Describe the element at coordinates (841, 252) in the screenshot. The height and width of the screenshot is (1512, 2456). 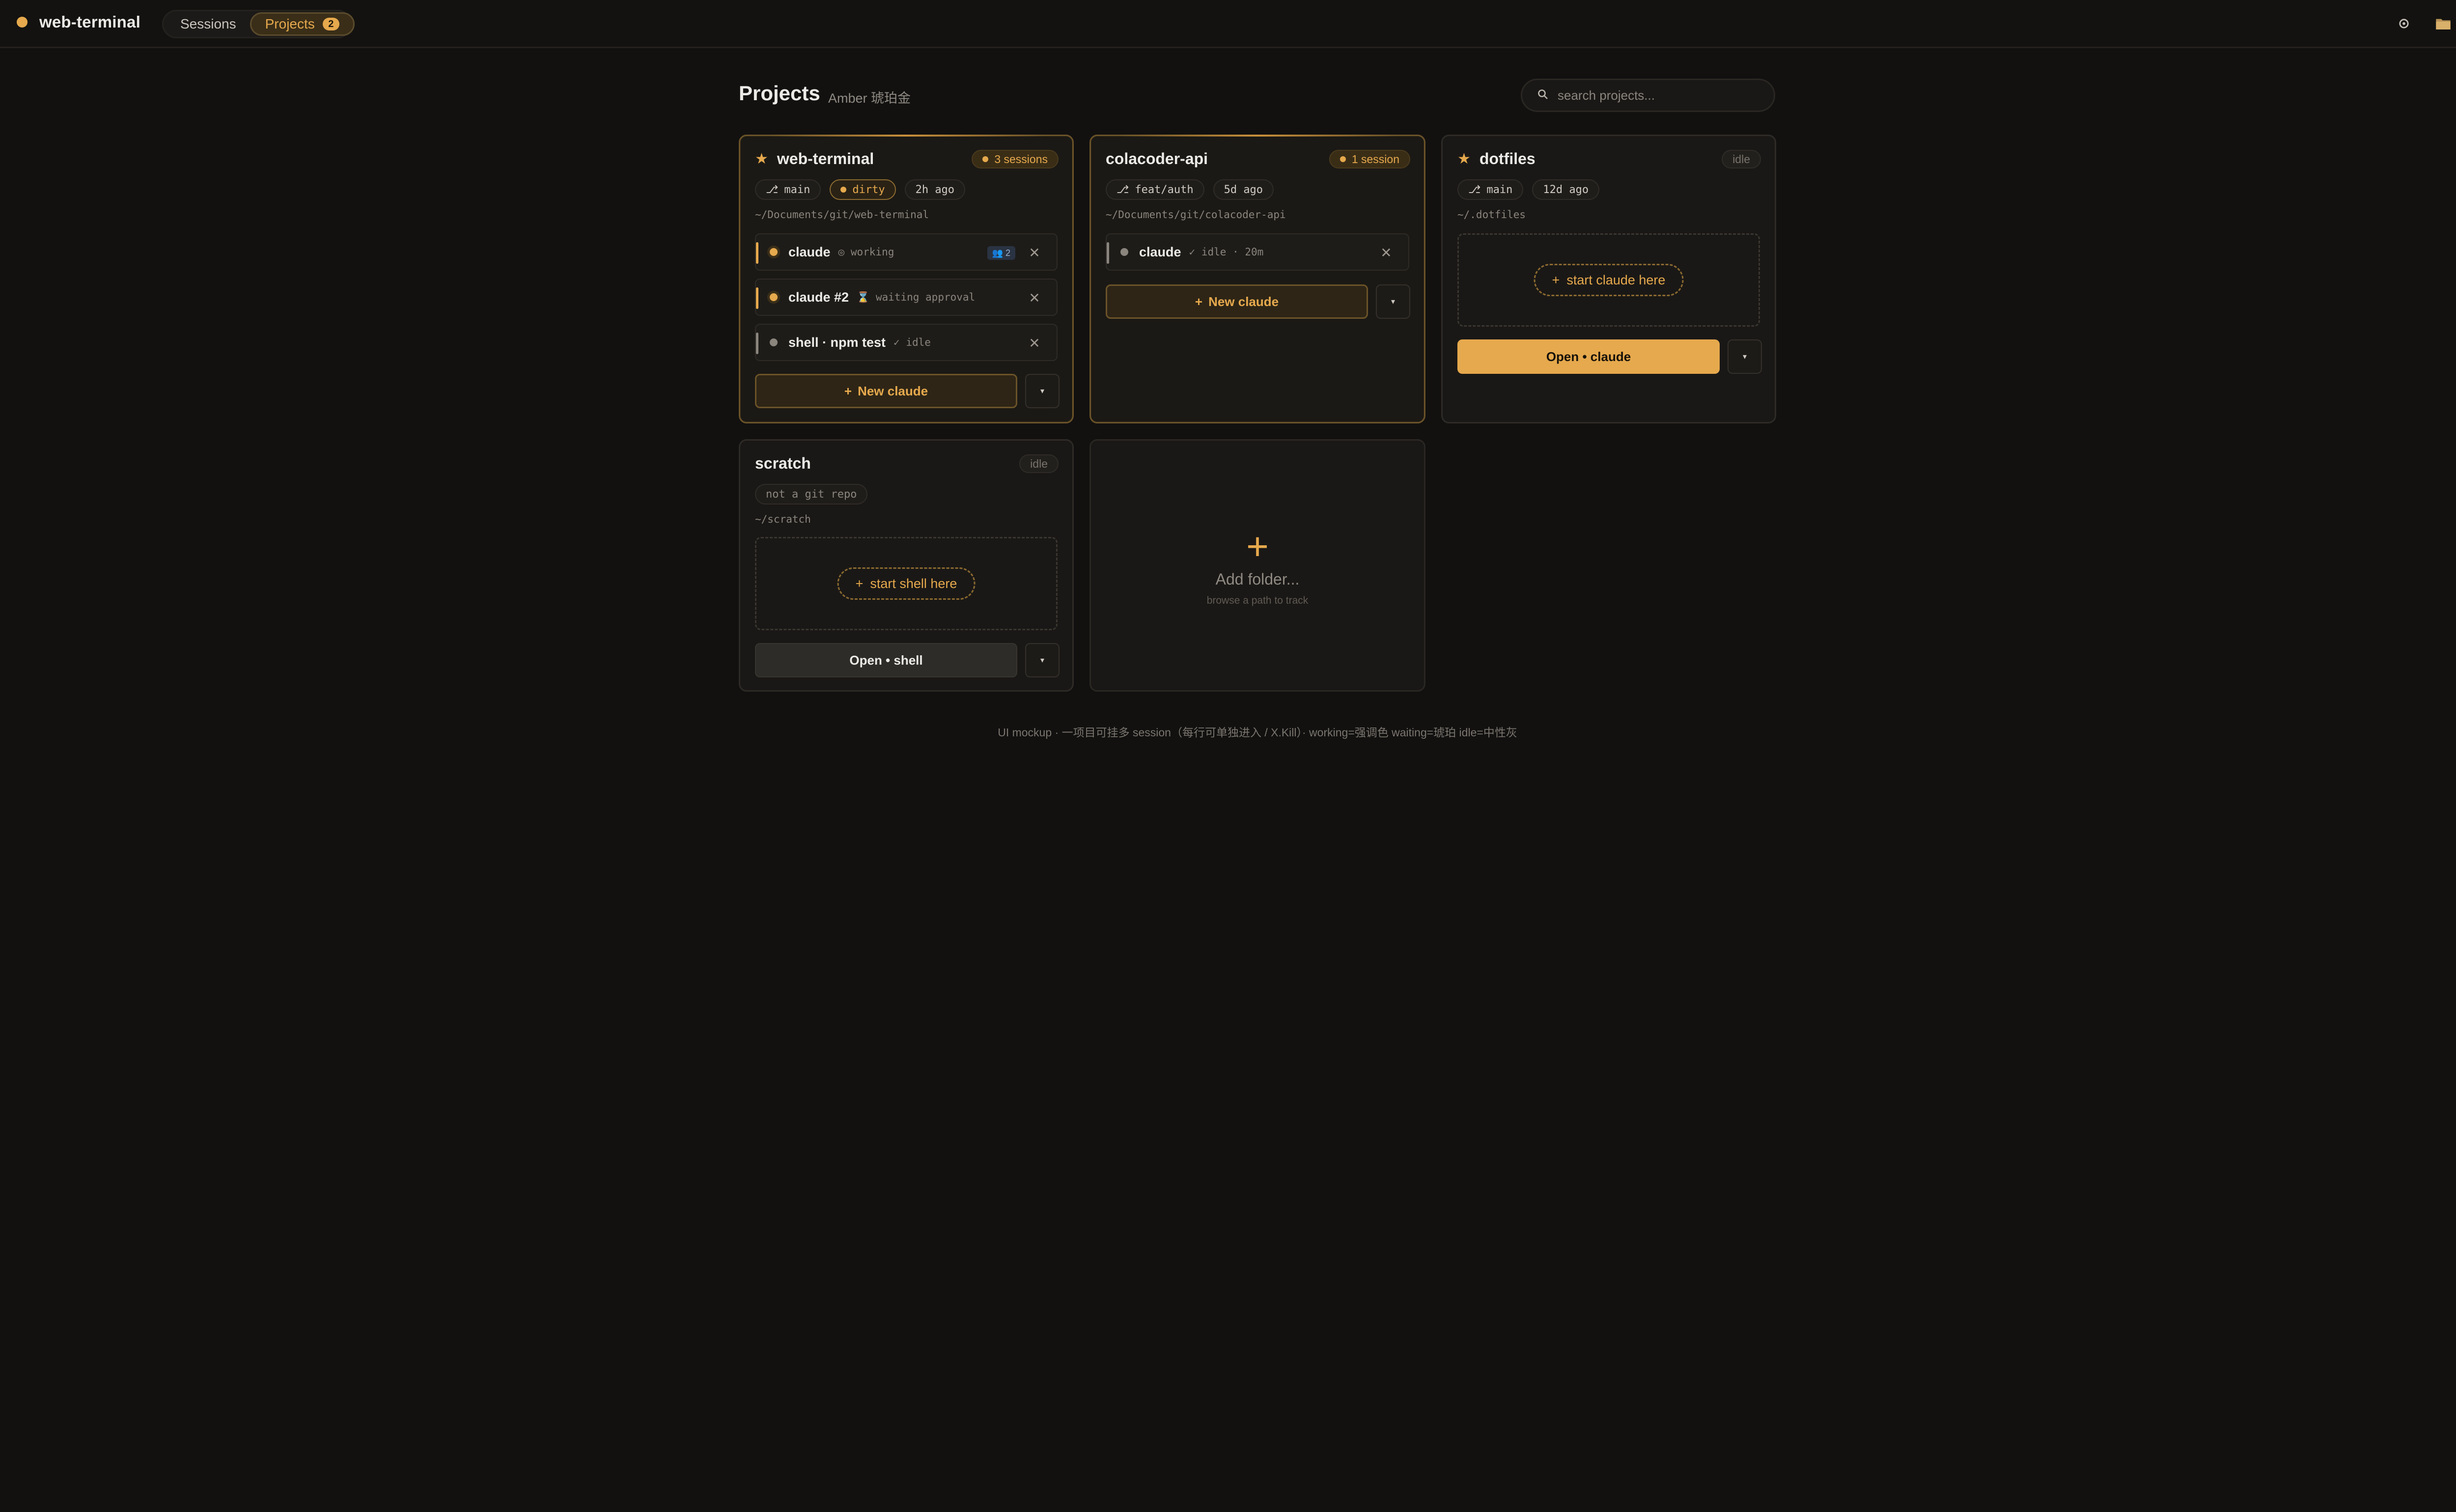
I see `working-icon: ◎` at that location.